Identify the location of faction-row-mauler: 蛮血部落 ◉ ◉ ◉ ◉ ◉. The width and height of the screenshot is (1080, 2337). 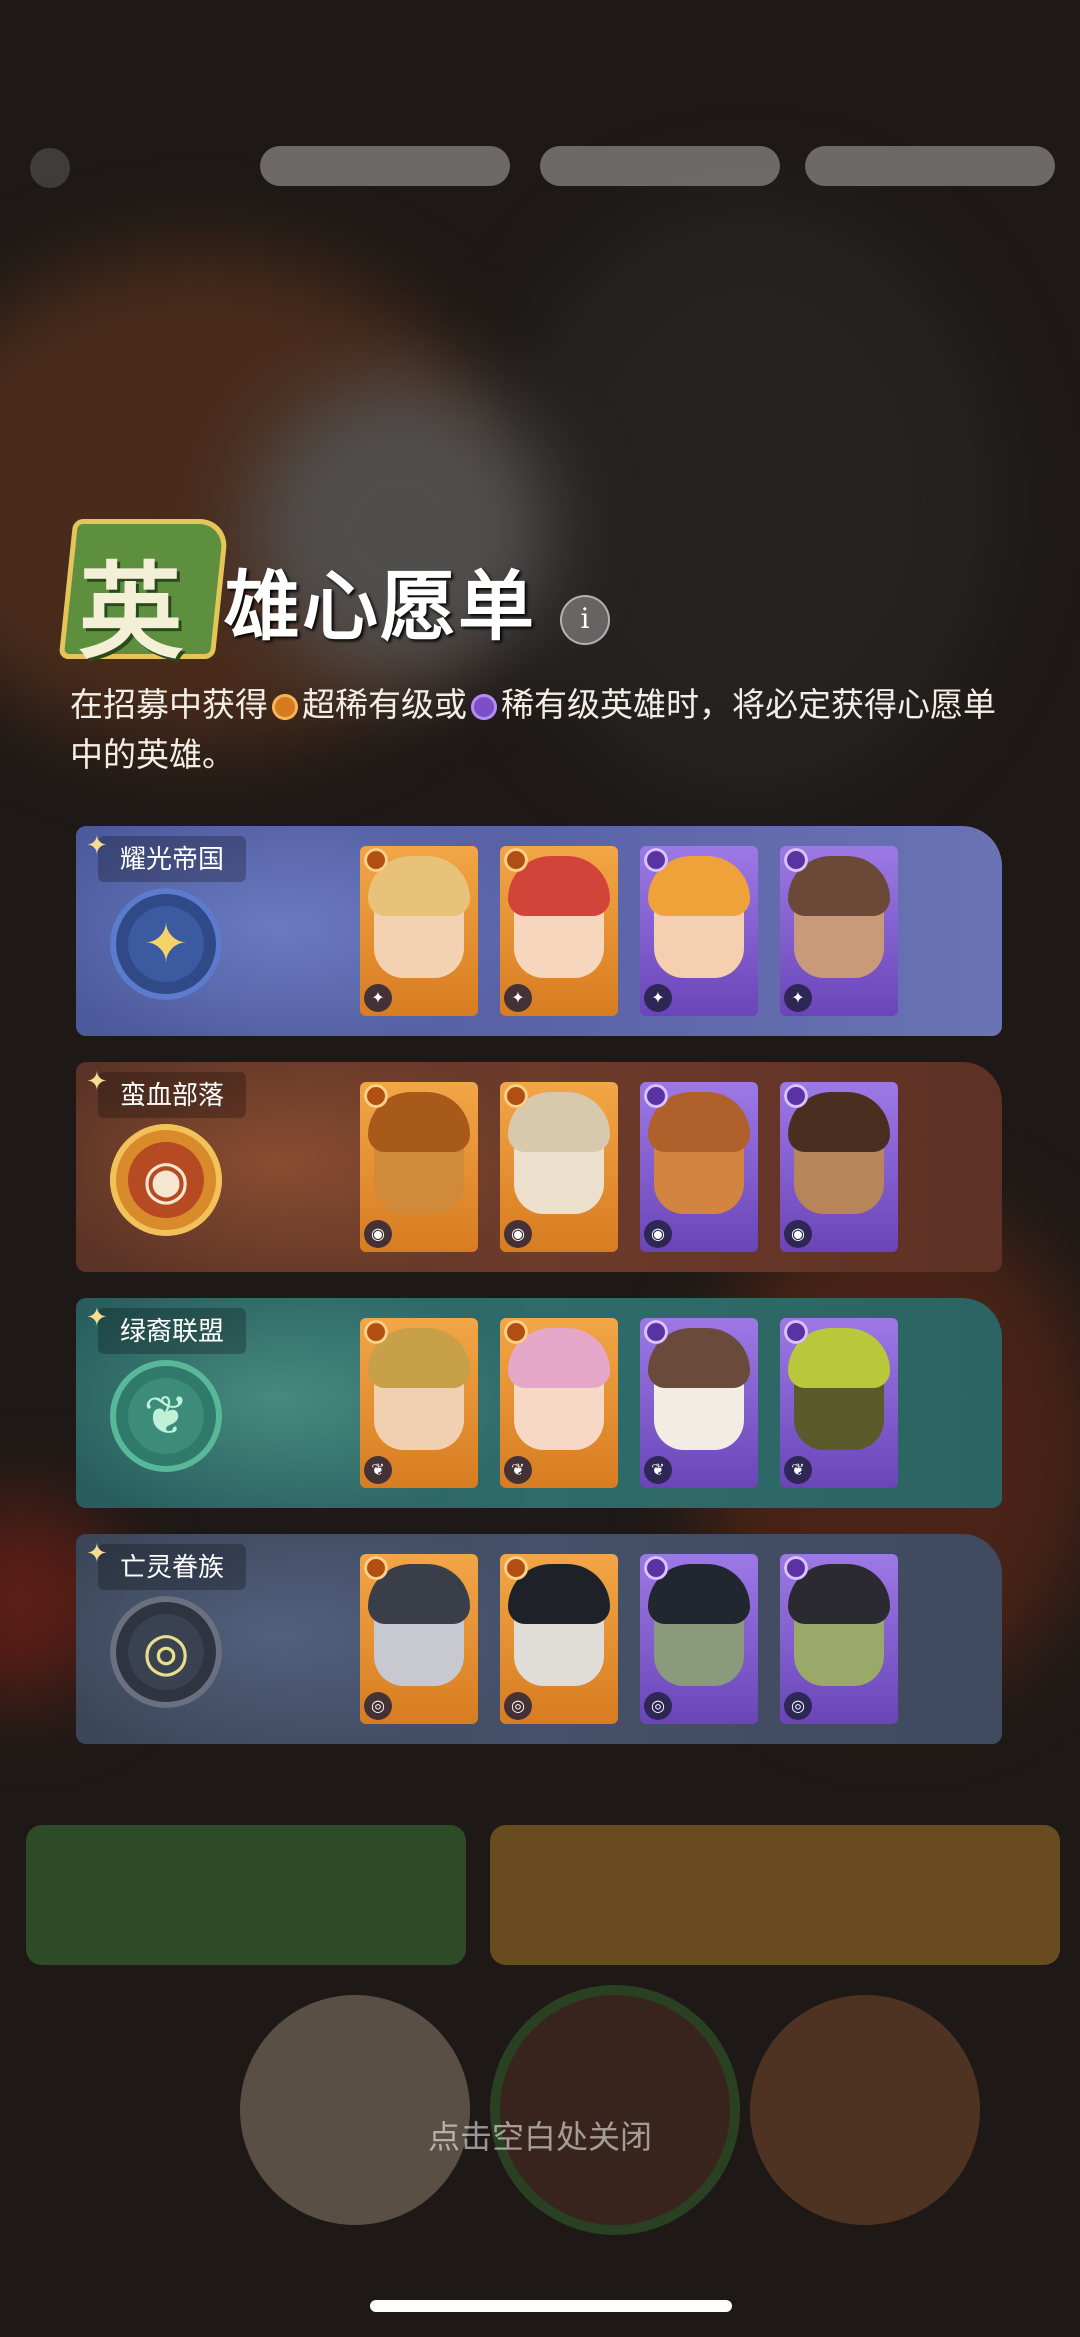
(539, 1167).